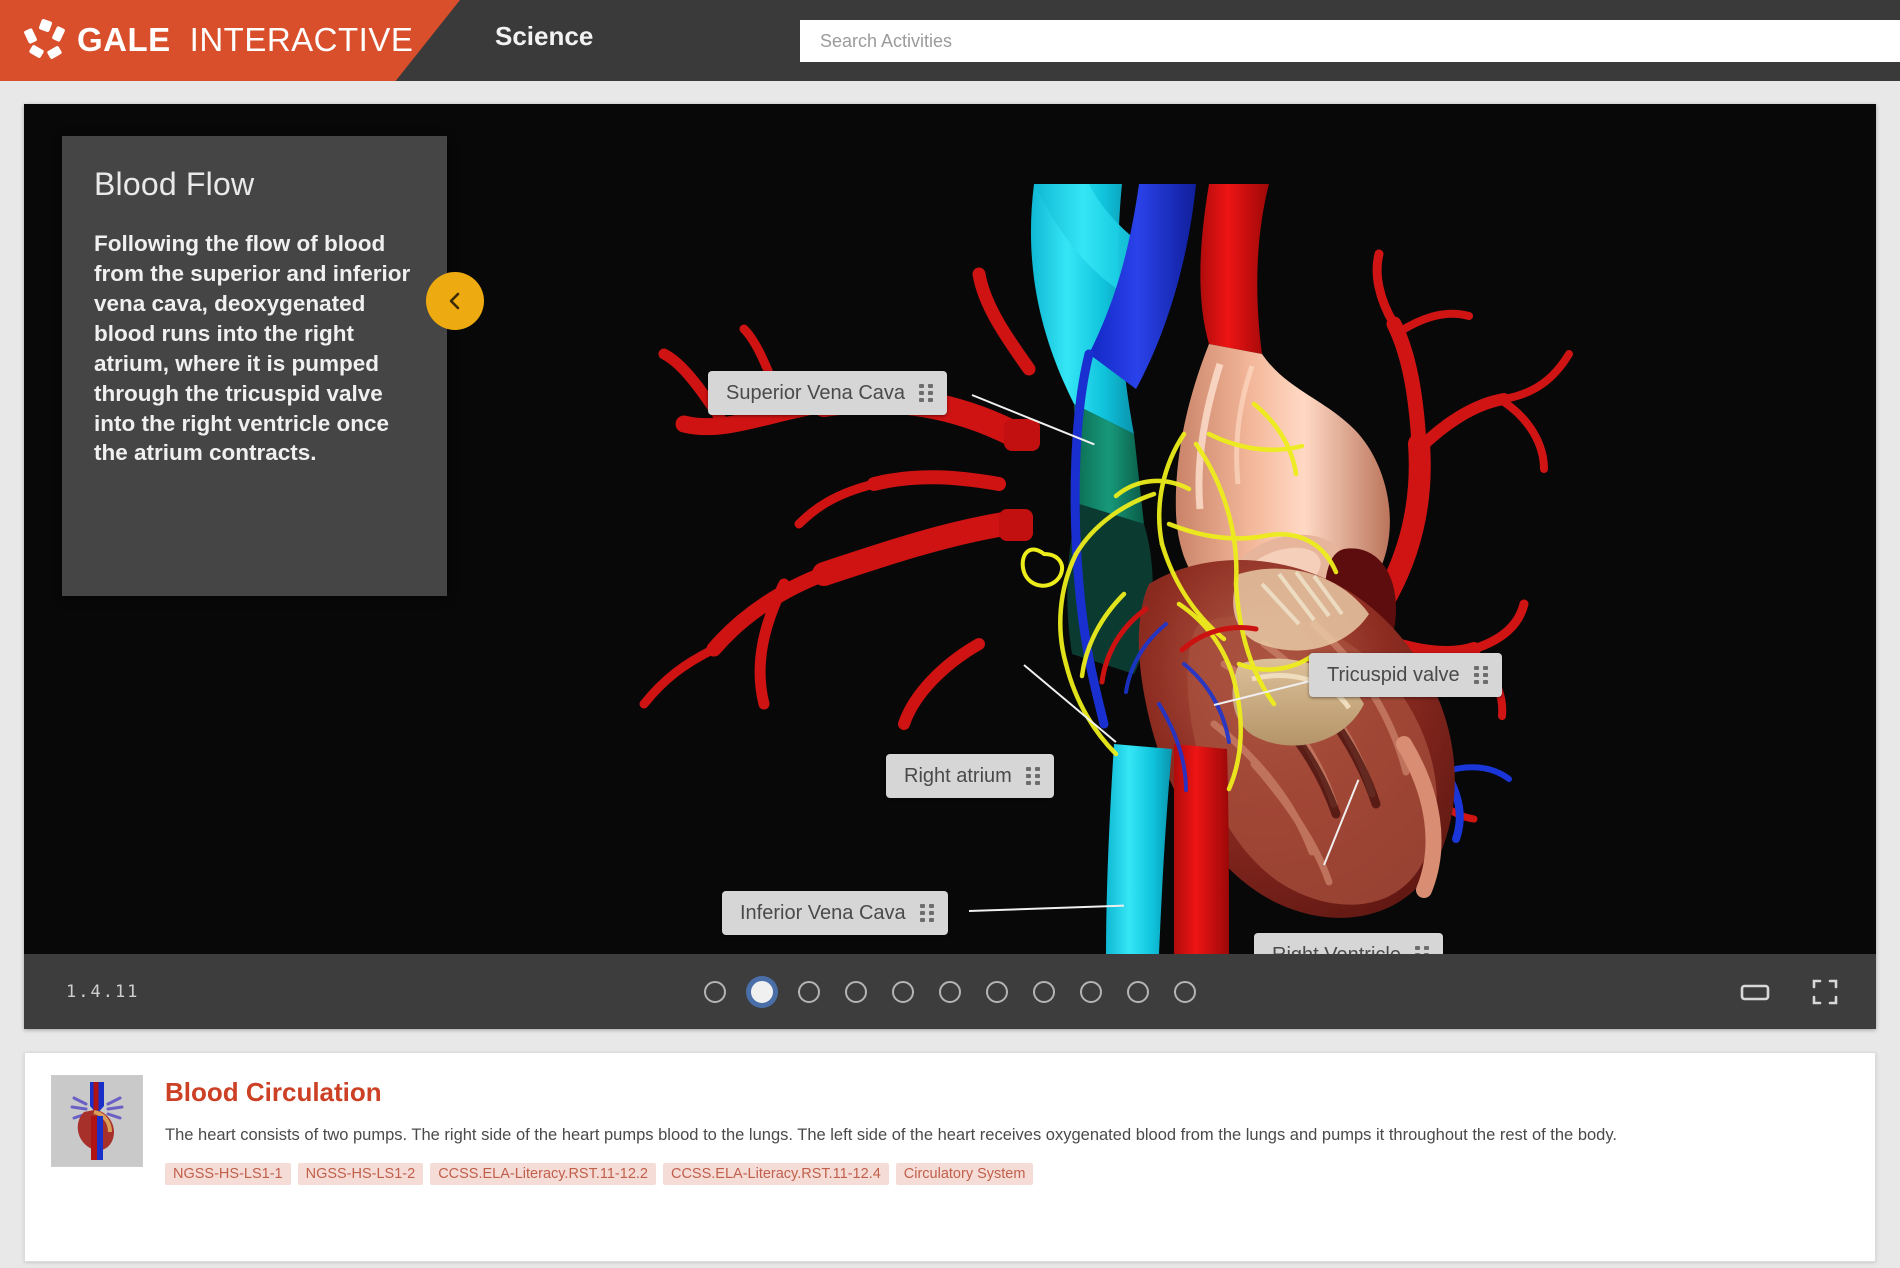  Describe the element at coordinates (964, 1174) in the screenshot. I see `standards-tag: Circulatory System` at that location.